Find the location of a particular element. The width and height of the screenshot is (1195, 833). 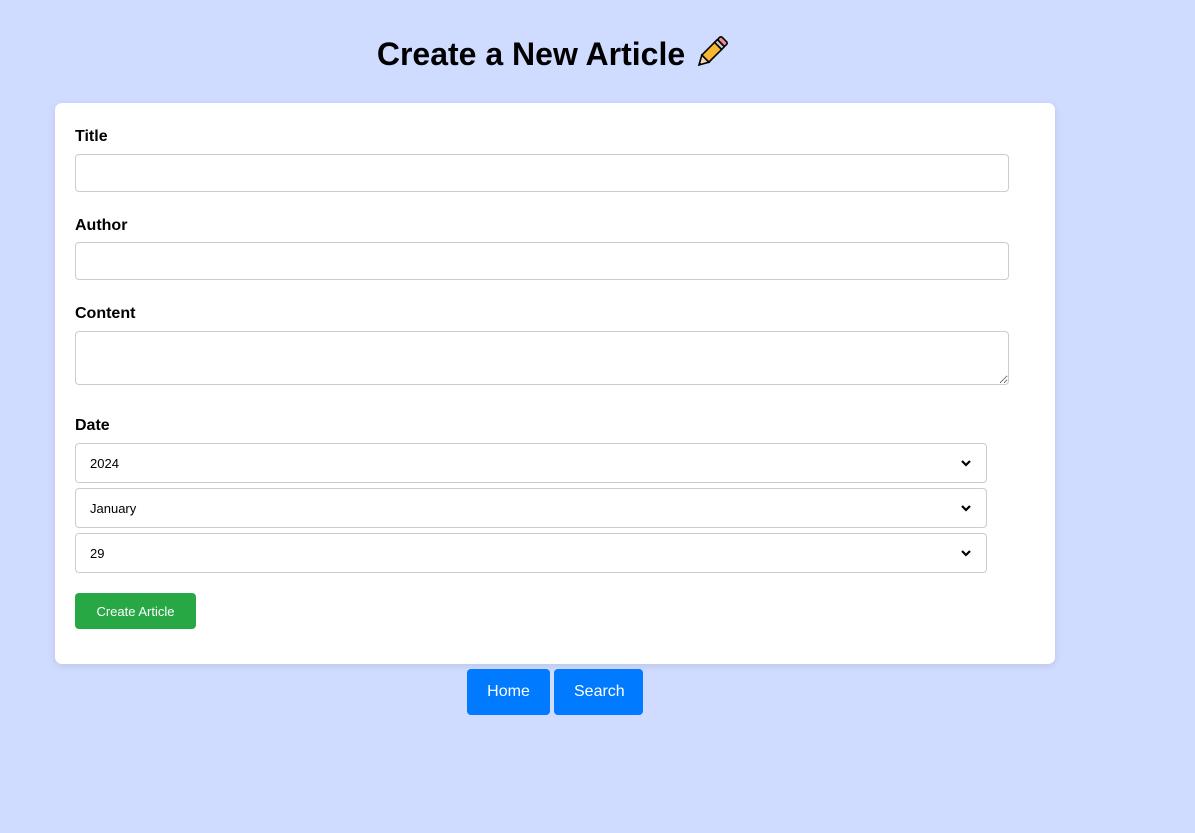

year-select-value: 2024 is located at coordinates (104, 463).